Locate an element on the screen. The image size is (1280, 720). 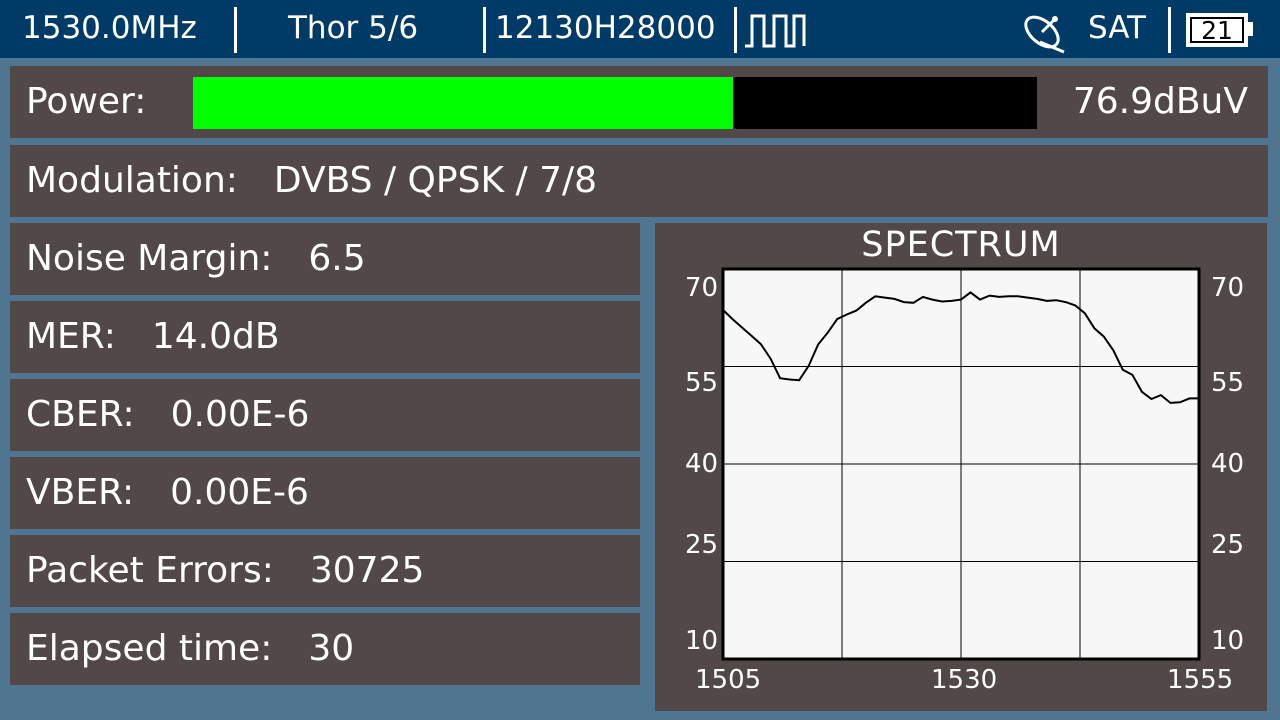
spectrum-title: SPECTRUM is located at coordinates (961, 245).